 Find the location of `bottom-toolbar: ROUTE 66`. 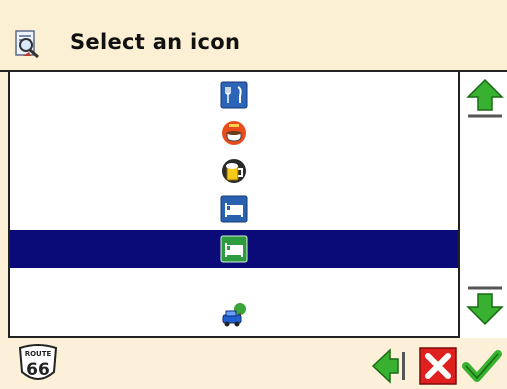

bottom-toolbar: ROUTE 66 is located at coordinates (253, 363).